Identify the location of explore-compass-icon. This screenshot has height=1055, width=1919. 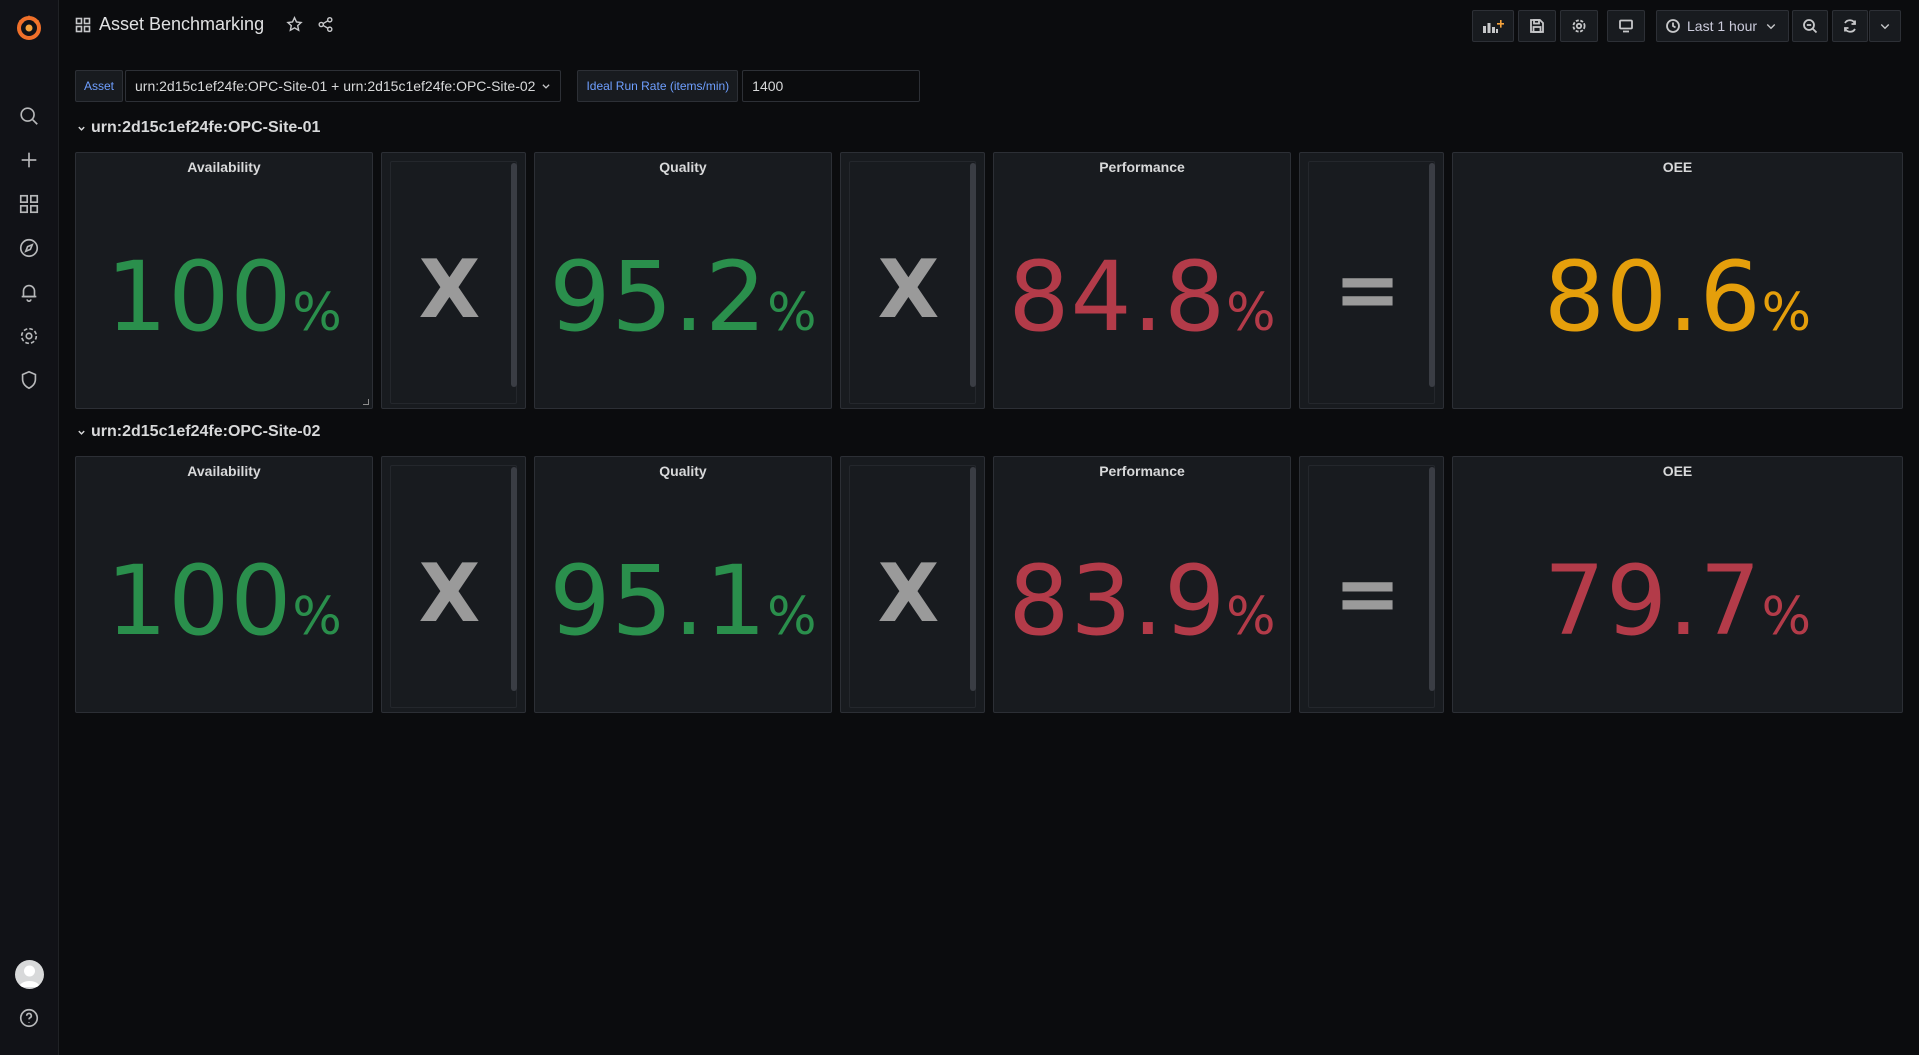
(29, 248).